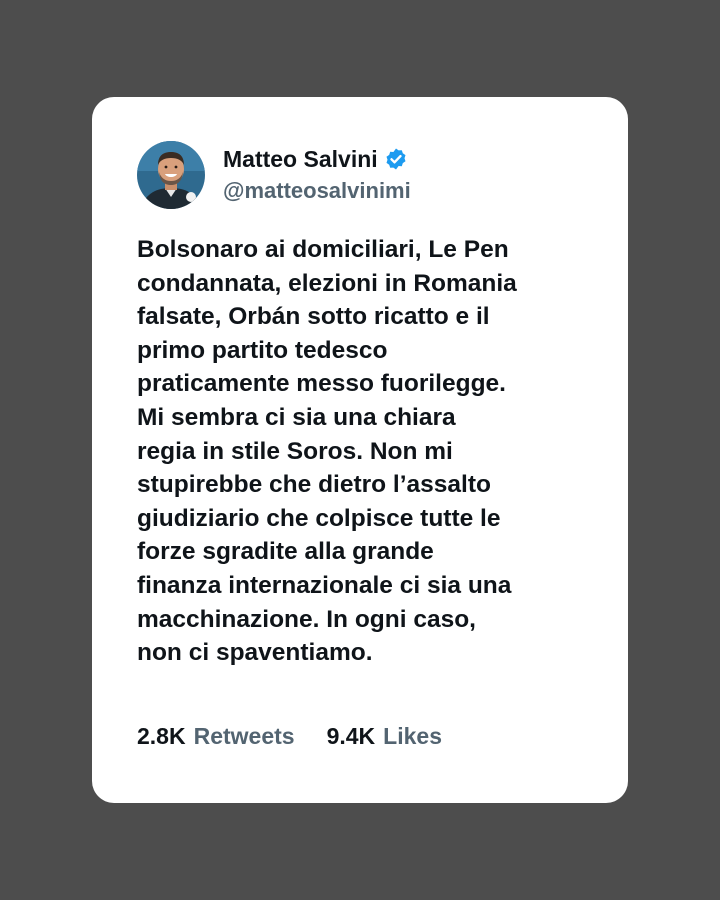  I want to click on avatar, so click(171, 175).